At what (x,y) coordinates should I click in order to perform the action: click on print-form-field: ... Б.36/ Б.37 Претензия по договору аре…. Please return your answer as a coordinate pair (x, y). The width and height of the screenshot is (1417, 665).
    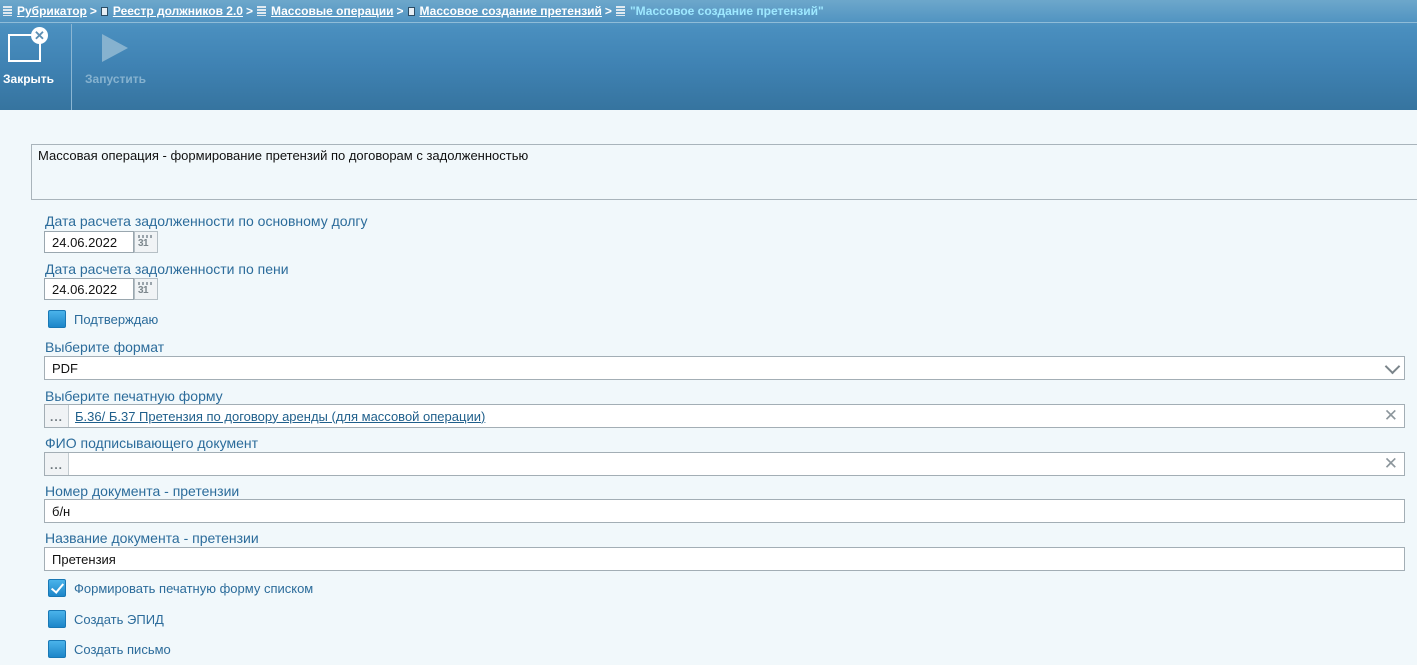
    Looking at the image, I should click on (724, 416).